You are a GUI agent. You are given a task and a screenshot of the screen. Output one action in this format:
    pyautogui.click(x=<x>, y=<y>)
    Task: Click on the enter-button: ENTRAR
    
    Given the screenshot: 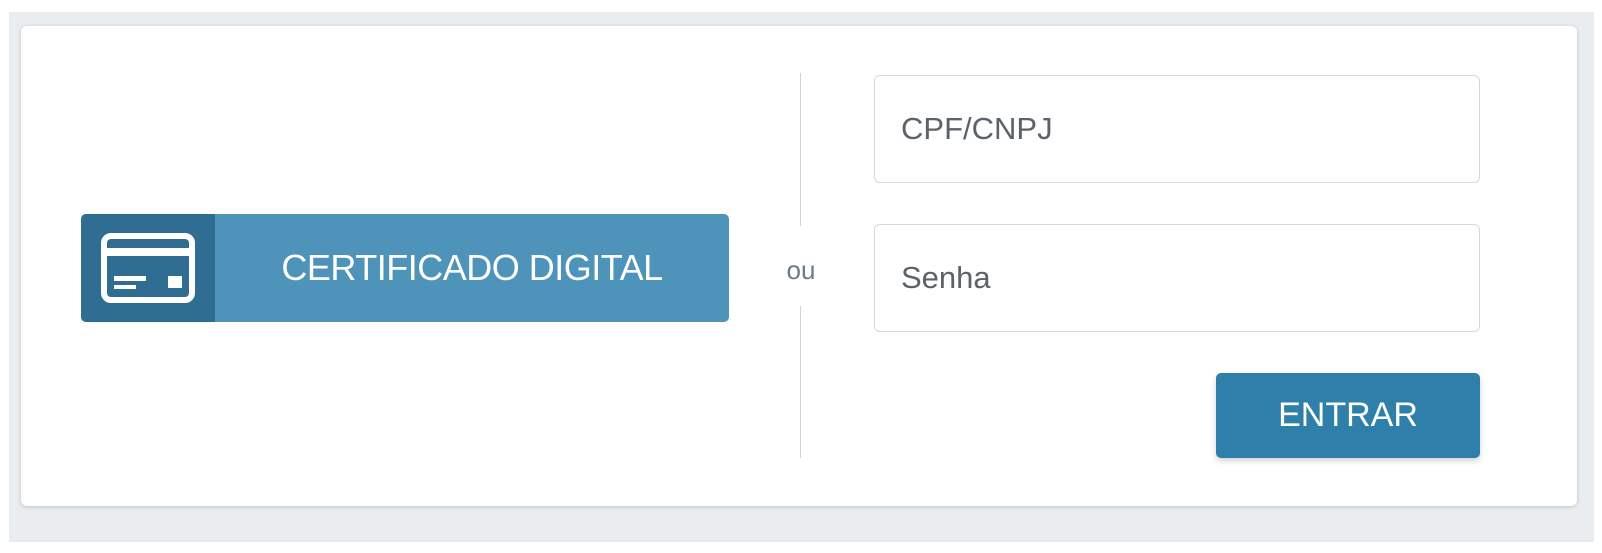 What is the action you would take?
    pyautogui.click(x=1348, y=415)
    